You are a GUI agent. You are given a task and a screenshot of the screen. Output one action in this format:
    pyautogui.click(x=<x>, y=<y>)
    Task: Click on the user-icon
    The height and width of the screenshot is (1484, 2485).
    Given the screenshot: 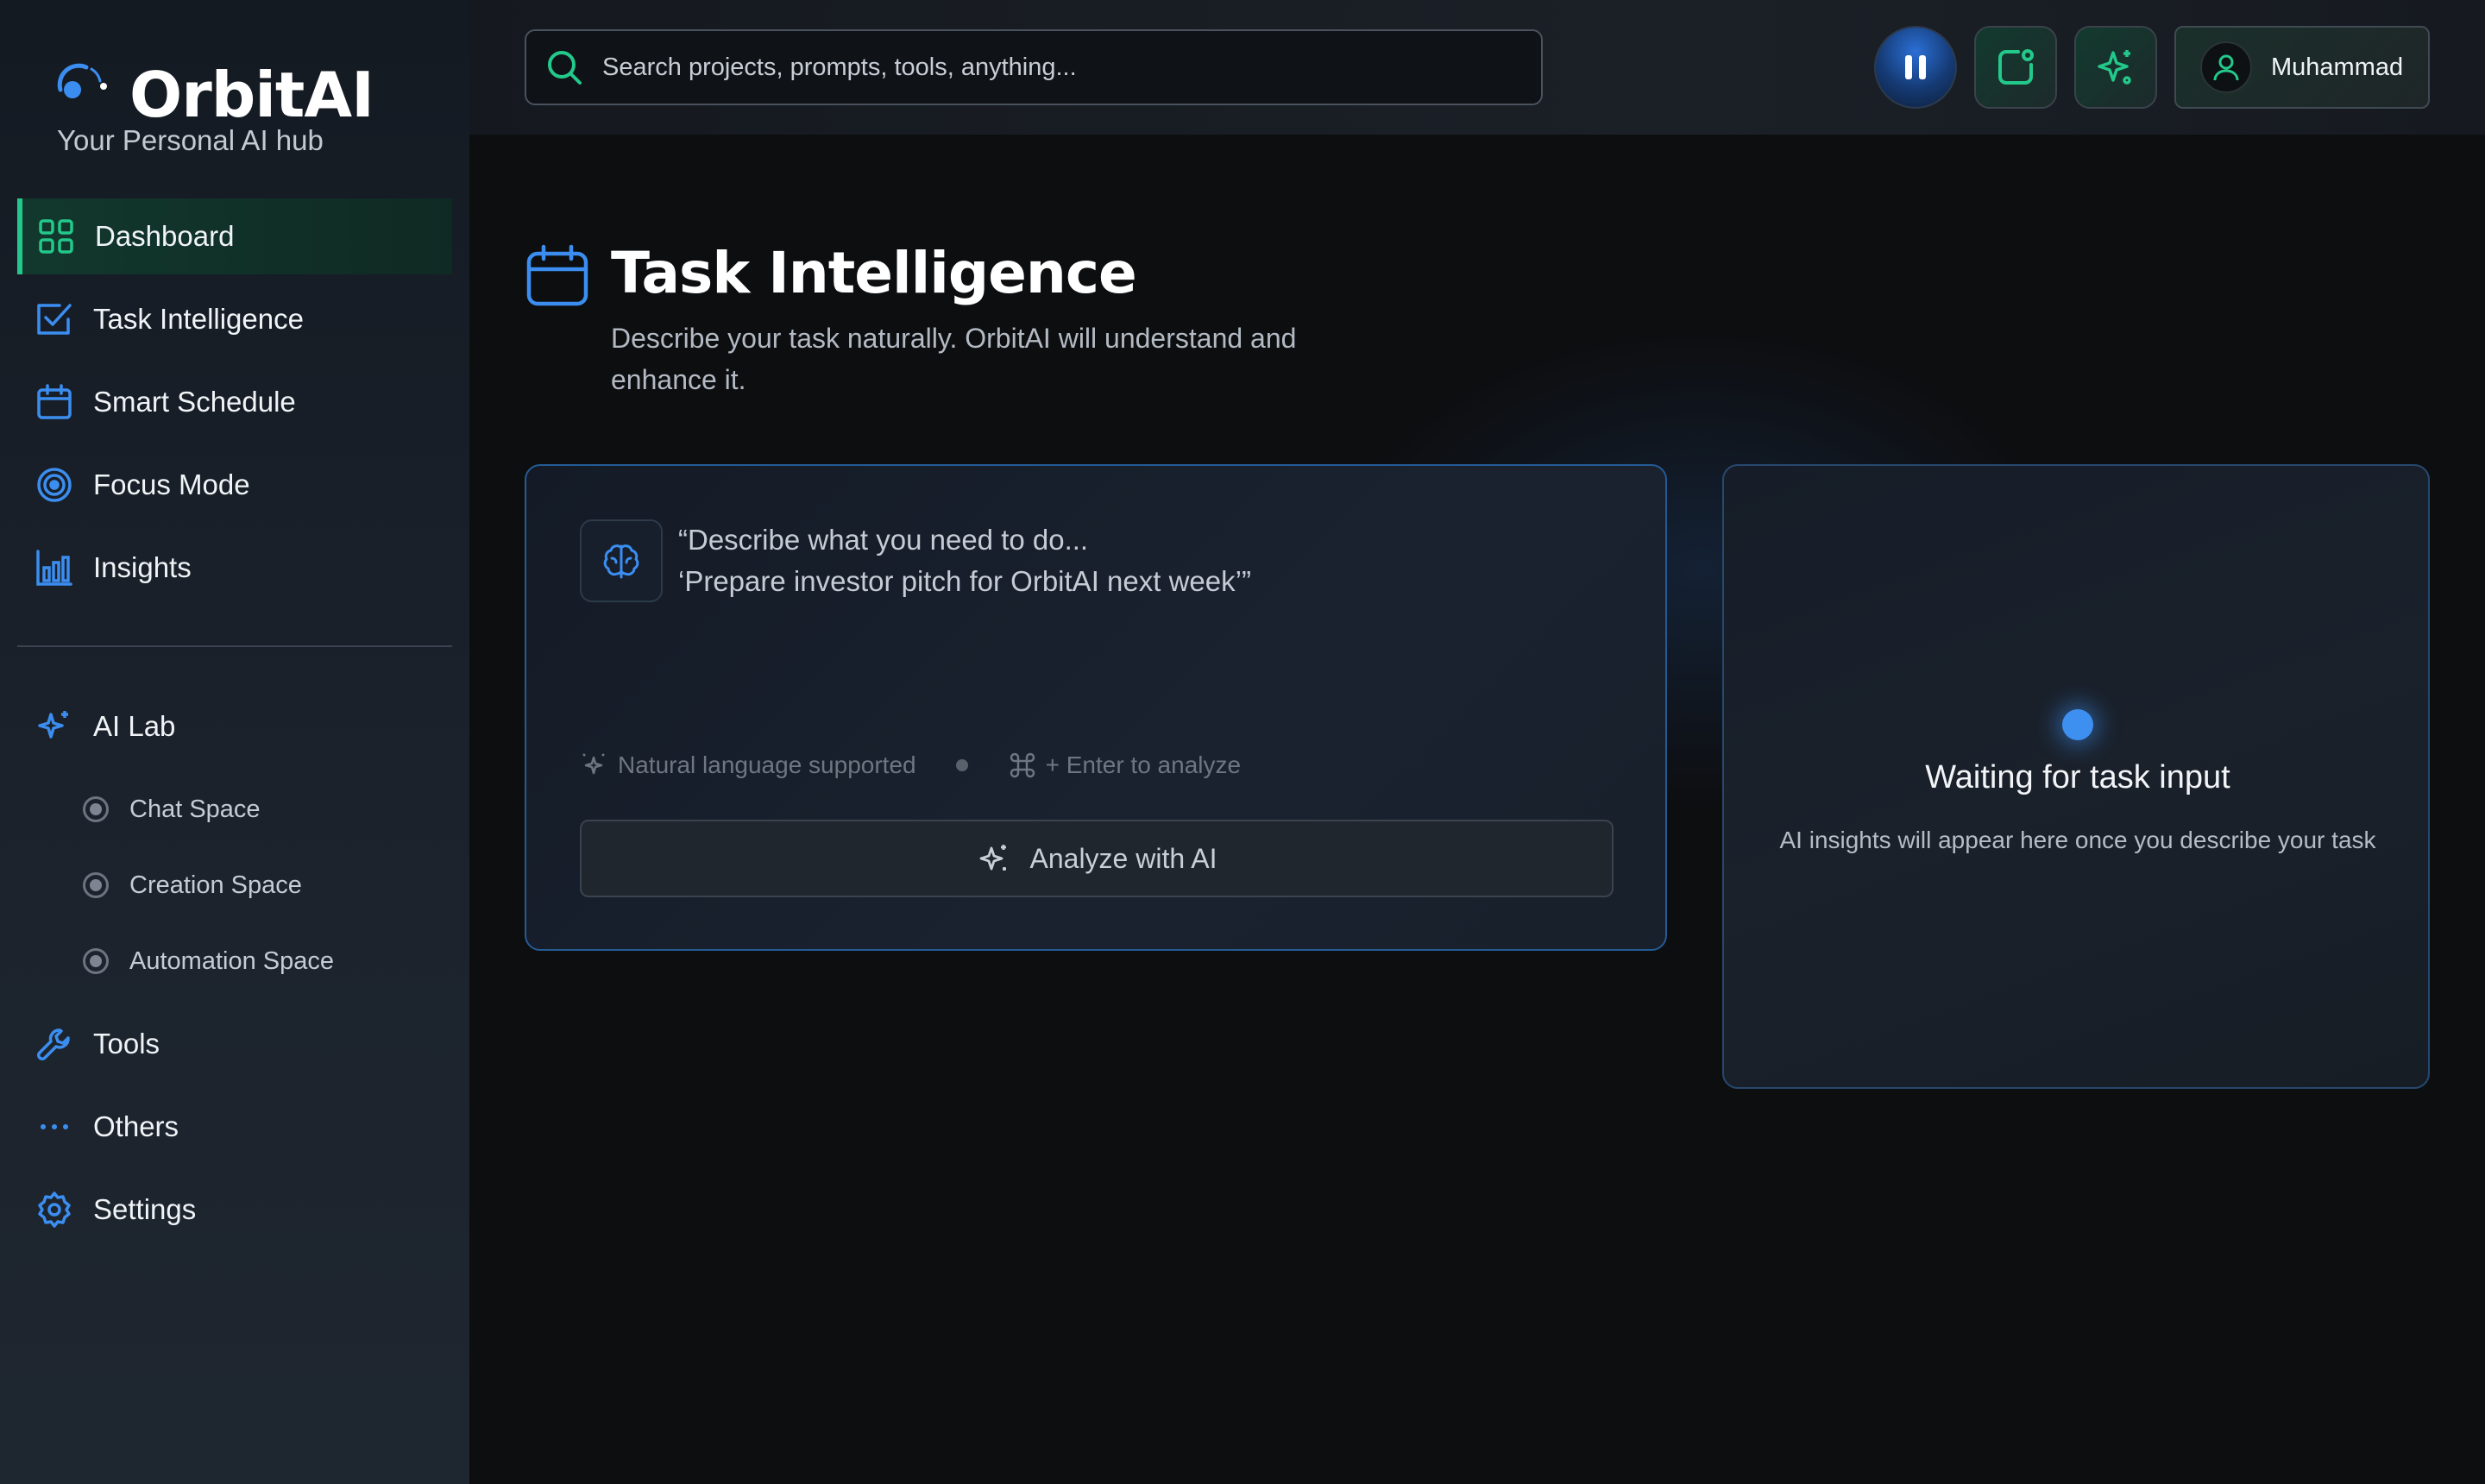 What is the action you would take?
    pyautogui.click(x=2226, y=67)
    